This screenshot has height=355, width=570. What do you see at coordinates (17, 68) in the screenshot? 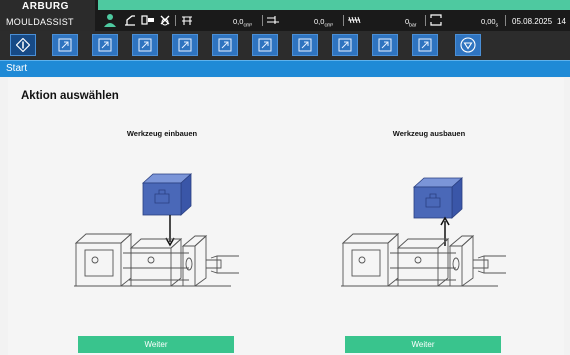
I see `breadcrumb-label: Start` at bounding box center [17, 68].